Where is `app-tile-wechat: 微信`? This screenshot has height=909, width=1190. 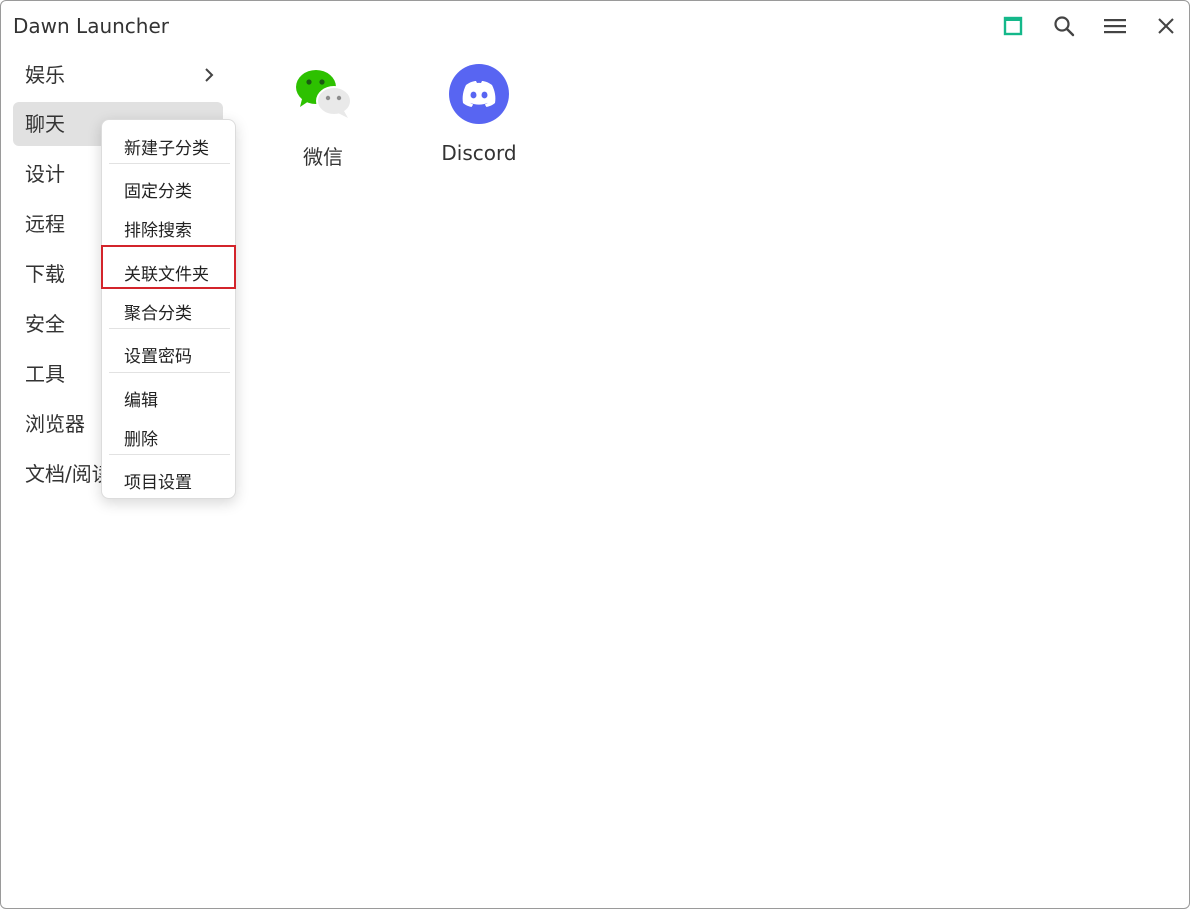 app-tile-wechat: 微信 is located at coordinates (323, 116).